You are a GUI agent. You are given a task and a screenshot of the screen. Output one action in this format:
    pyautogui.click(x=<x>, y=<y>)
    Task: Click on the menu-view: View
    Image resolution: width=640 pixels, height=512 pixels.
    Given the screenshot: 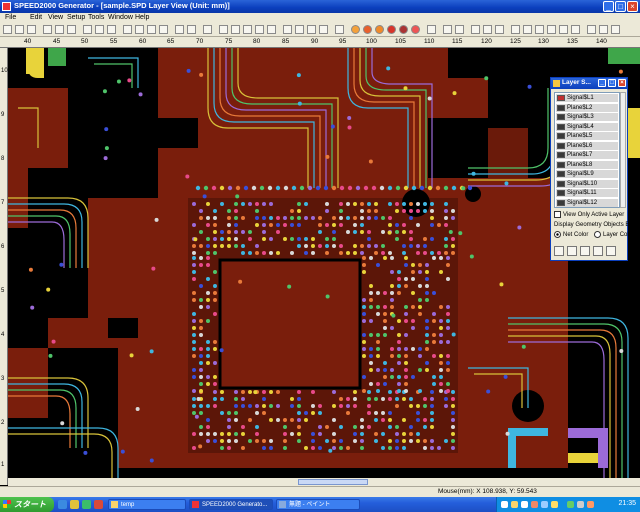 What is the action you would take?
    pyautogui.click(x=55, y=17)
    